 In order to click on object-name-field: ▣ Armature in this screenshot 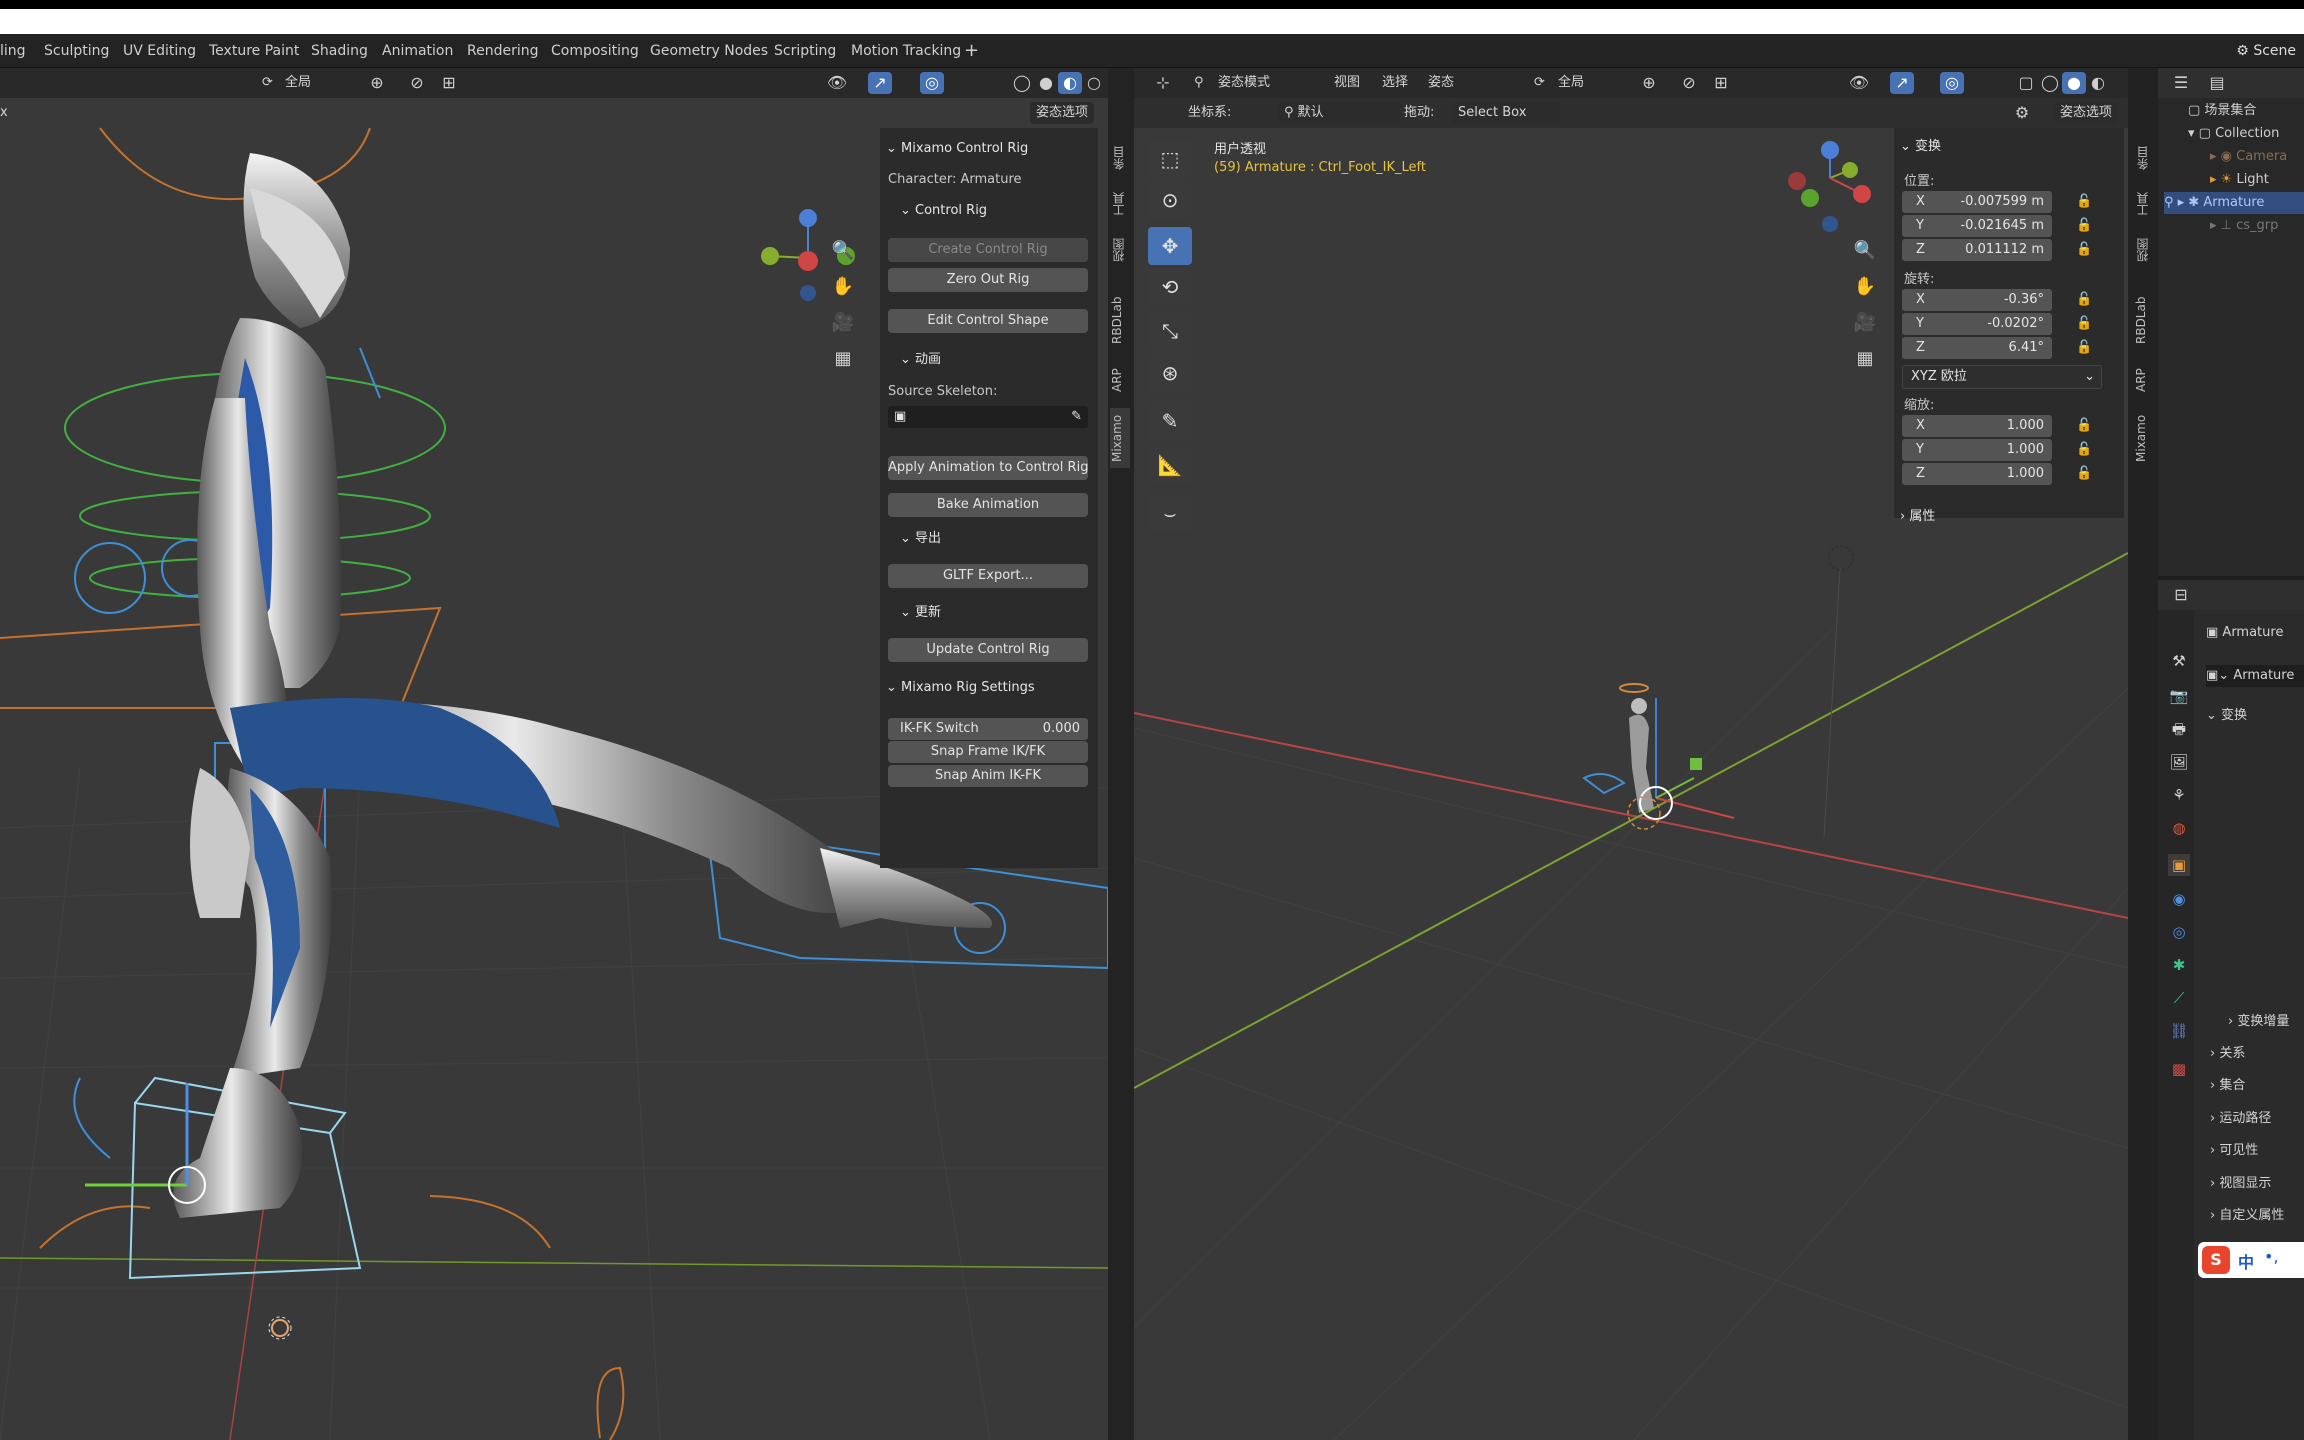, I will do `click(2244, 633)`.